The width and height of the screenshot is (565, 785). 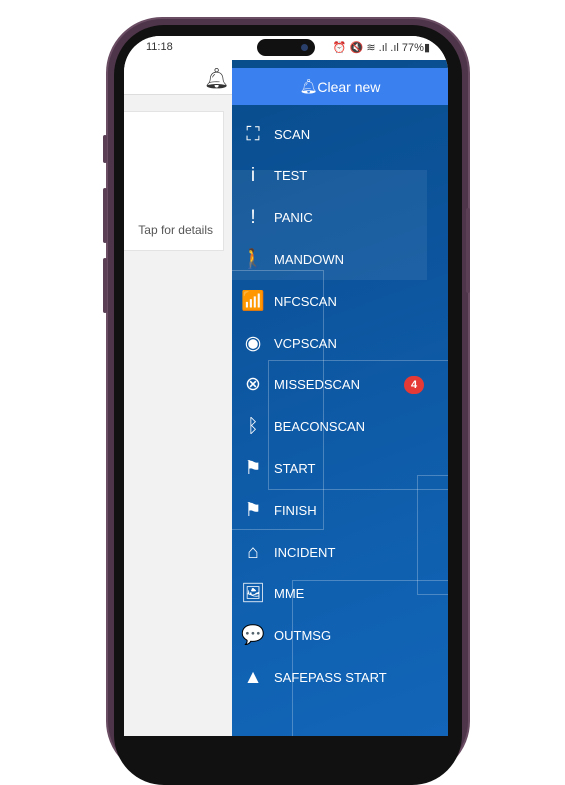 What do you see at coordinates (293, 218) in the screenshot?
I see `drawer-item-label: PANIC` at bounding box center [293, 218].